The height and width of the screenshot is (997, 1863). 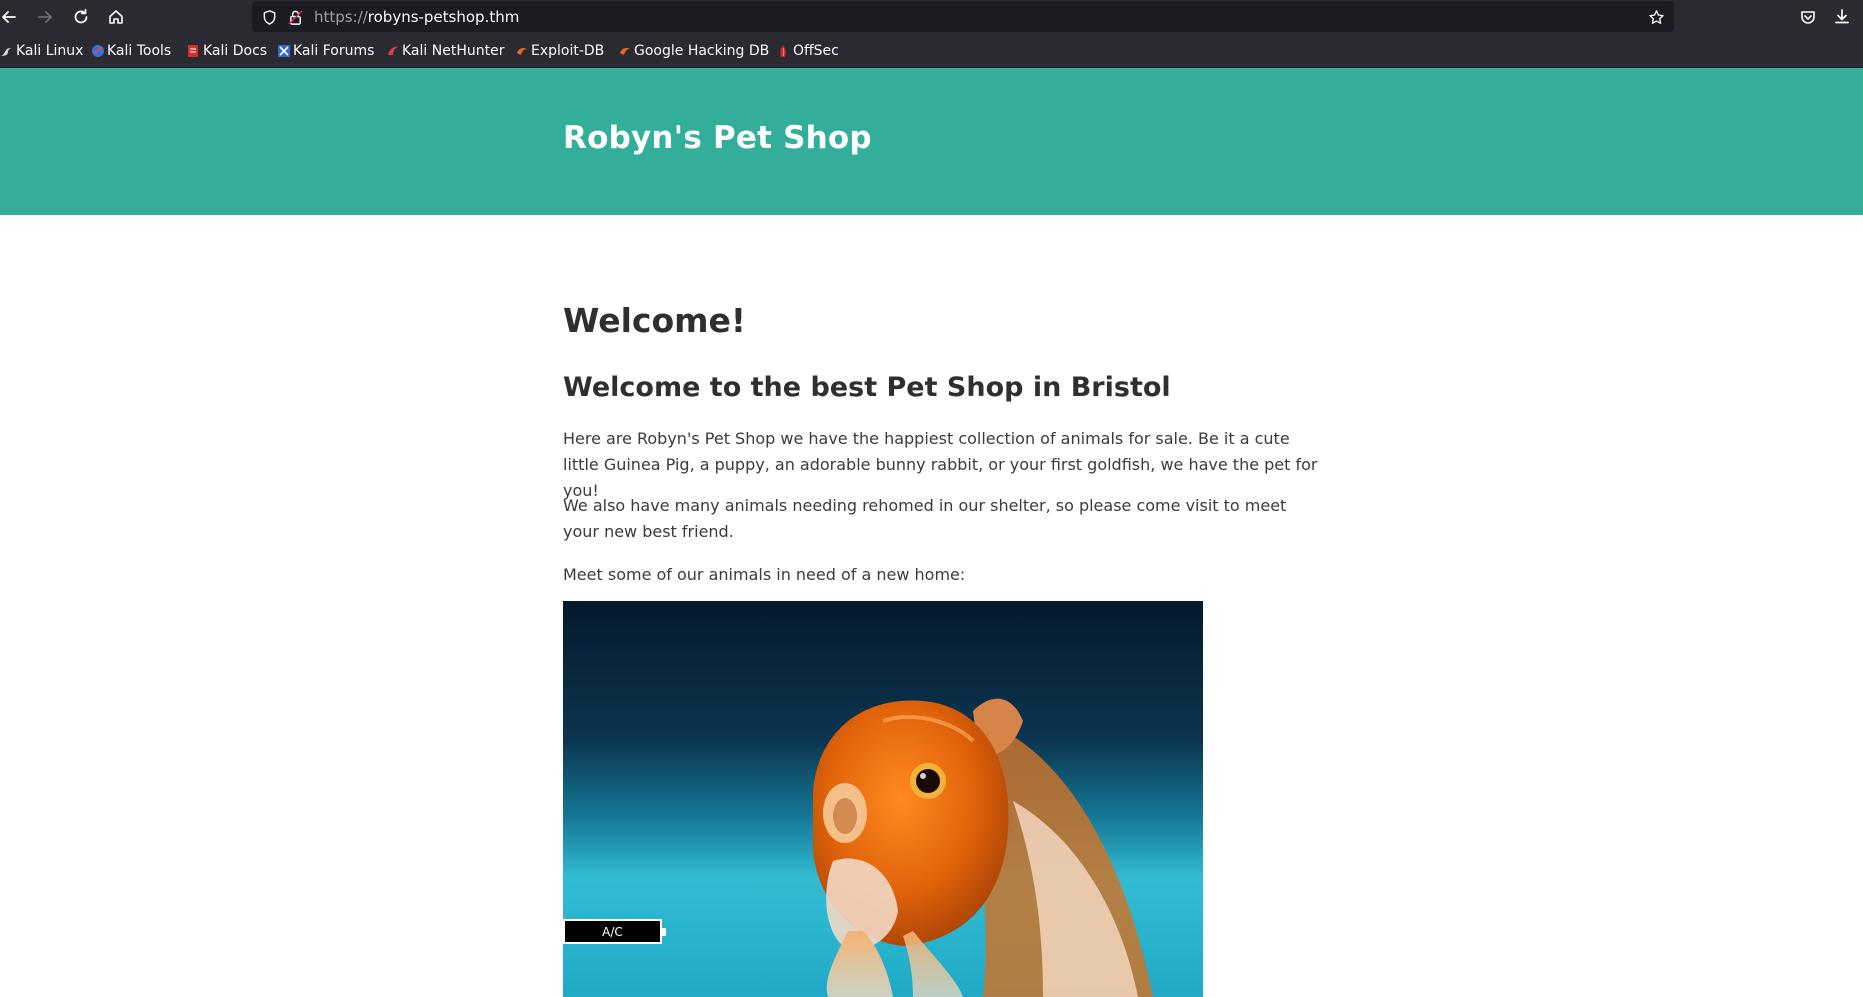 I want to click on bookmark-label: Google Hacking DB, so click(x=702, y=51).